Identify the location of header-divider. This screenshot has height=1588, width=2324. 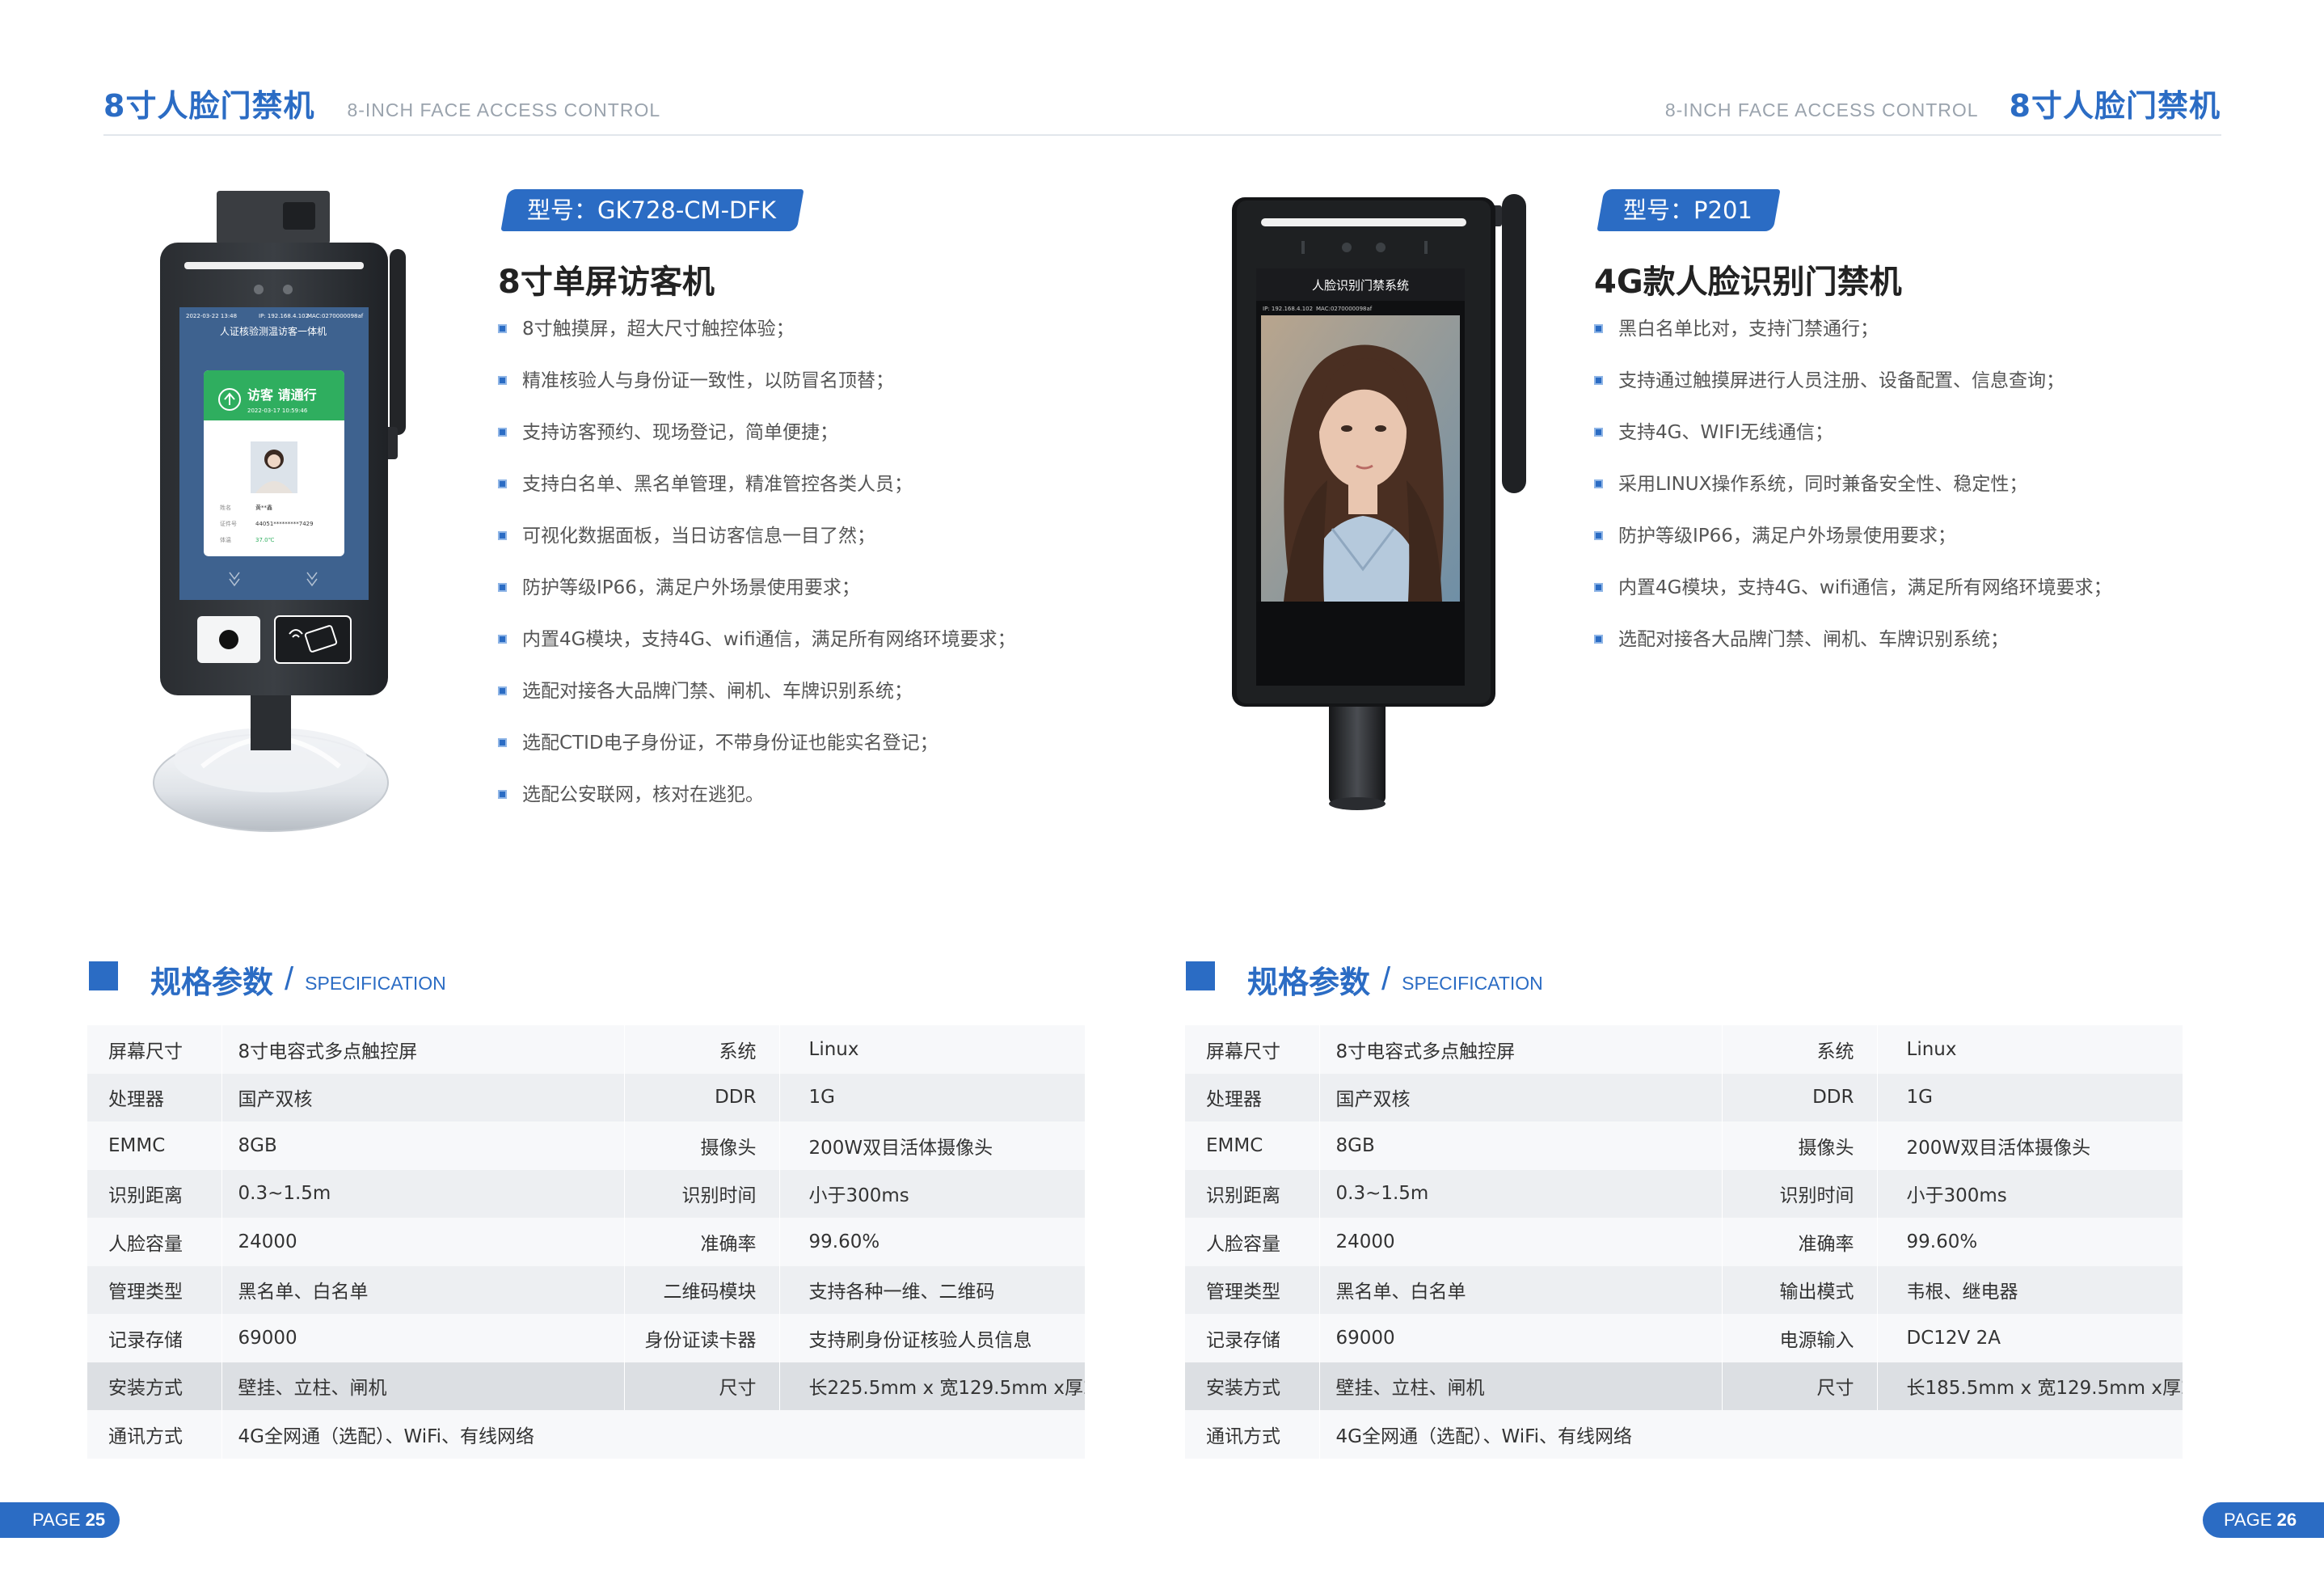
(1162, 135).